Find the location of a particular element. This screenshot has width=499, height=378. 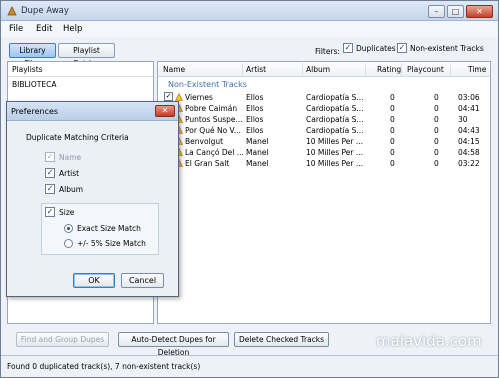

album-checkbox: ✓ is located at coordinates (50, 189).